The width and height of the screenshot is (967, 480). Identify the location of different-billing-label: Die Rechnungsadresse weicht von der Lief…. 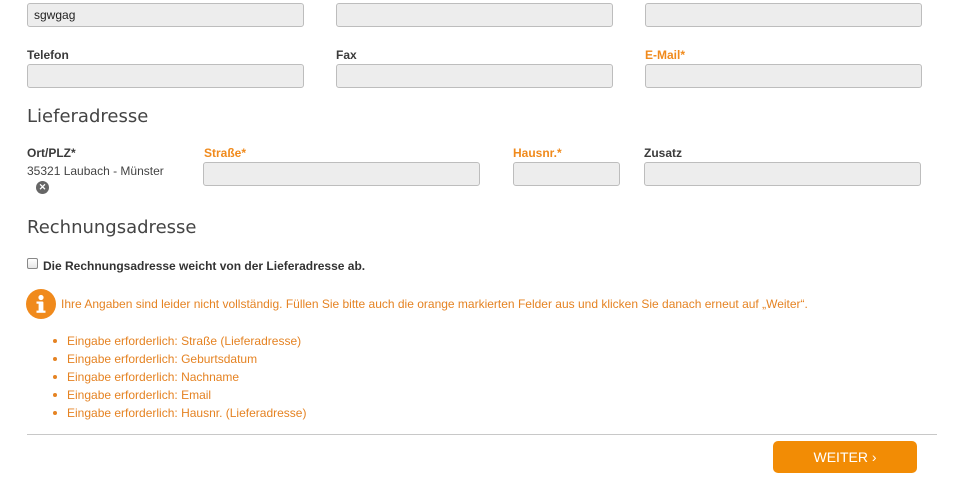
(204, 266).